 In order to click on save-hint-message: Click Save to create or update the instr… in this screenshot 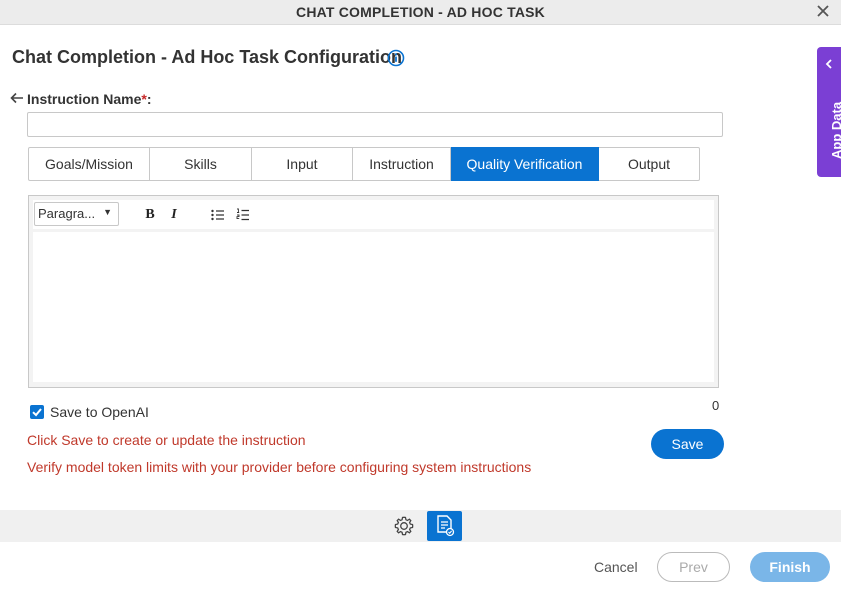, I will do `click(166, 440)`.